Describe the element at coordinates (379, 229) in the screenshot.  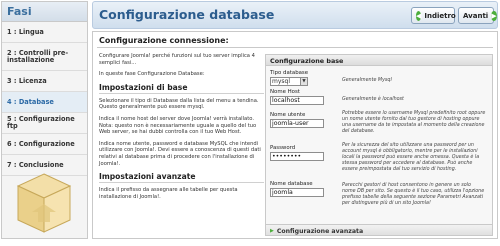
I see `advanced-config-toggle: ▶ Configurazione avanzata` at that location.